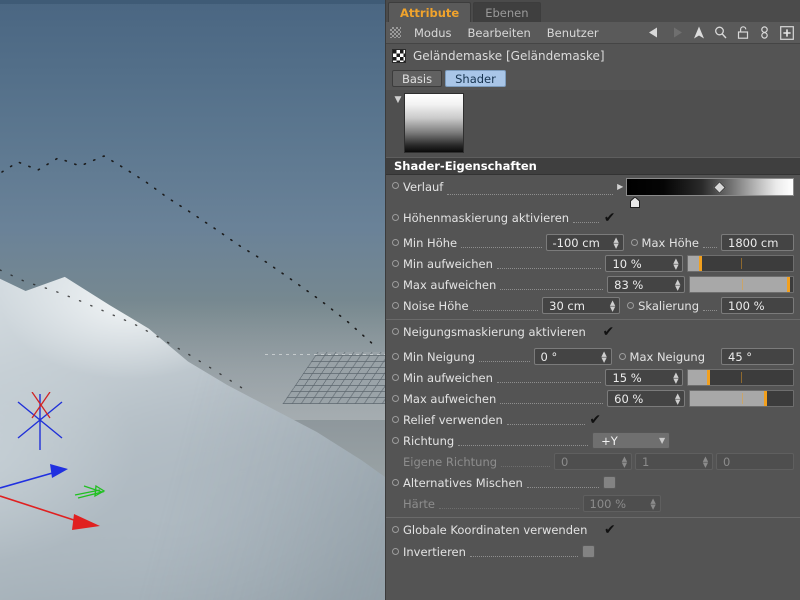 This screenshot has height=600, width=800. I want to click on panel-tab-strip: Attribute Ebenen, so click(593, 11).